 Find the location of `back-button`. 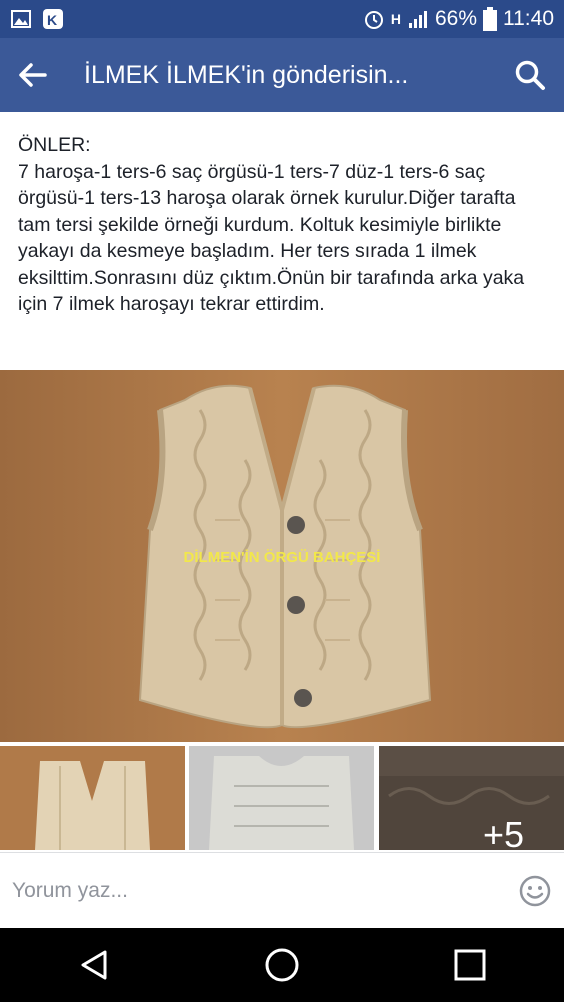

back-button is located at coordinates (32, 75).